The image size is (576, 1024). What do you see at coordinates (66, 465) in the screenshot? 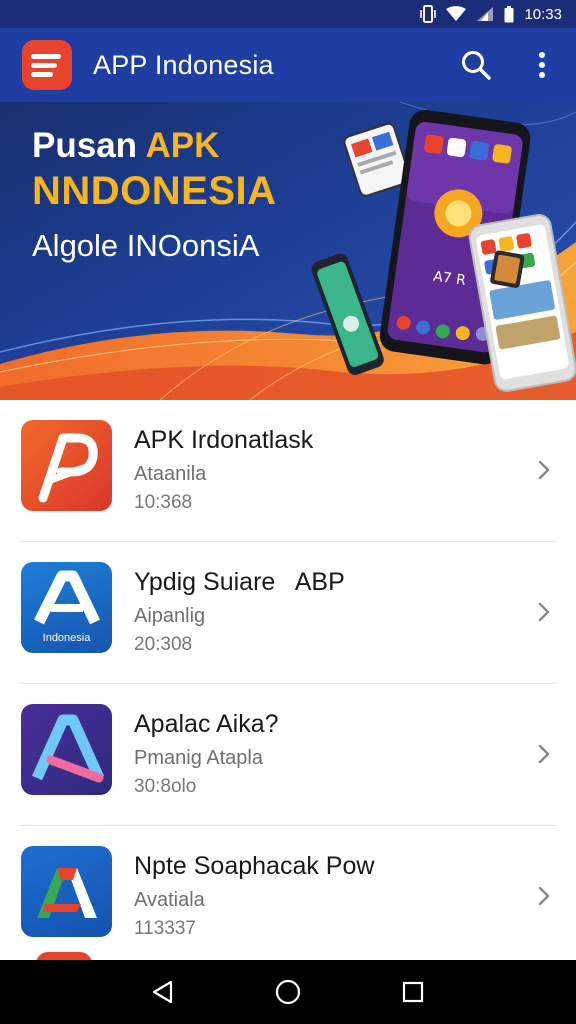
I see `red-p-logo-icon` at bounding box center [66, 465].